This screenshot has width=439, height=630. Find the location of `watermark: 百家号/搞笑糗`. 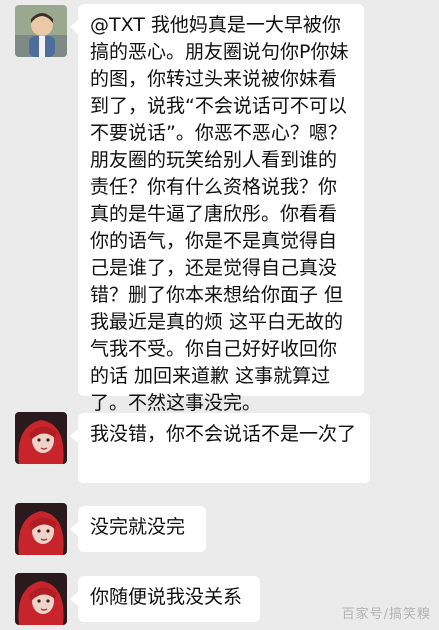

watermark: 百家号/搞笑糗 is located at coordinates (386, 614).